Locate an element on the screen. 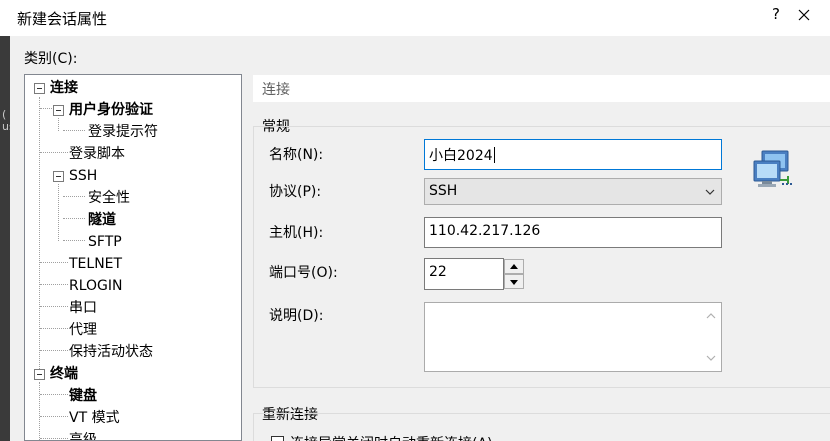 Image resolution: width=830 pixels, height=441 pixels. scroll-up-icon is located at coordinates (711, 316).